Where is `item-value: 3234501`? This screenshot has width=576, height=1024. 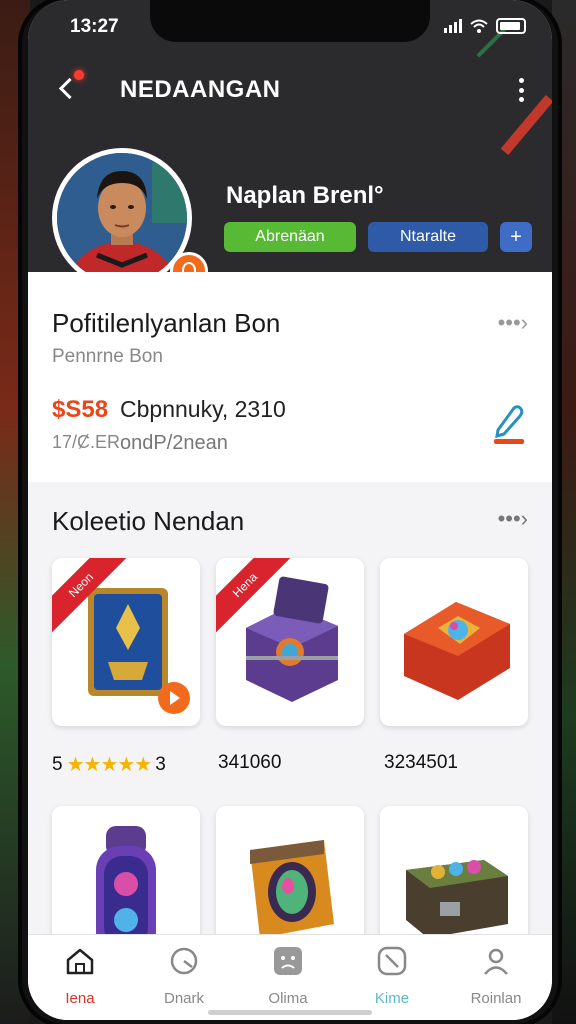 item-value: 3234501 is located at coordinates (421, 762).